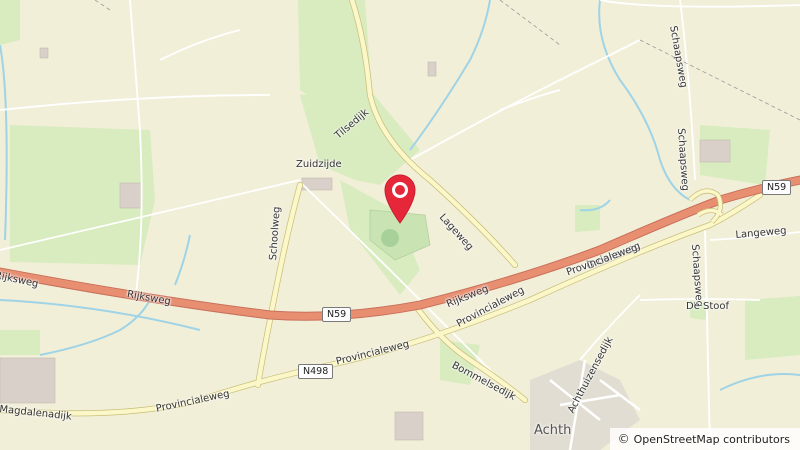 The height and width of the screenshot is (450, 800). Describe the element at coordinates (400, 198) in the screenshot. I see `map-pin-icon` at that location.